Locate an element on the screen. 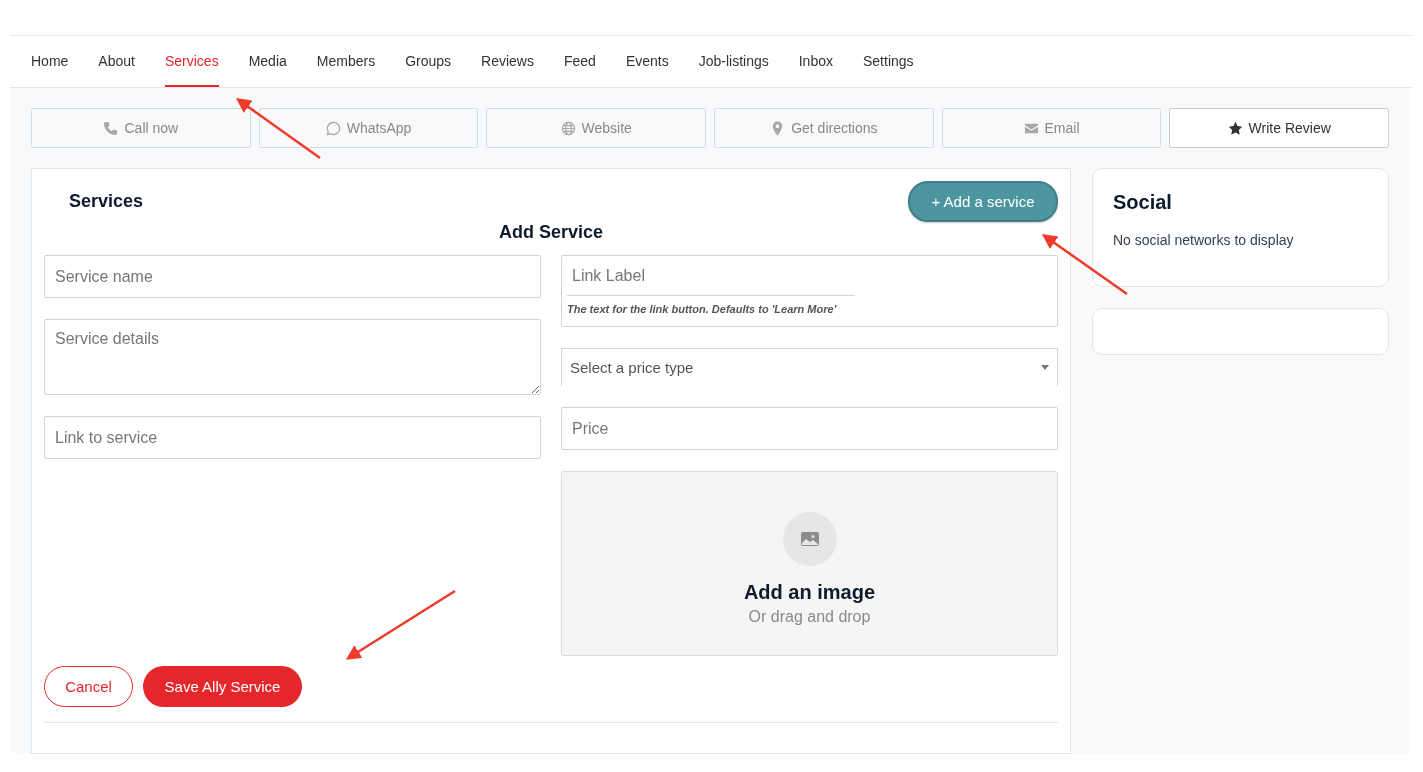  price-type-select: Select a price type is located at coordinates (809, 367).